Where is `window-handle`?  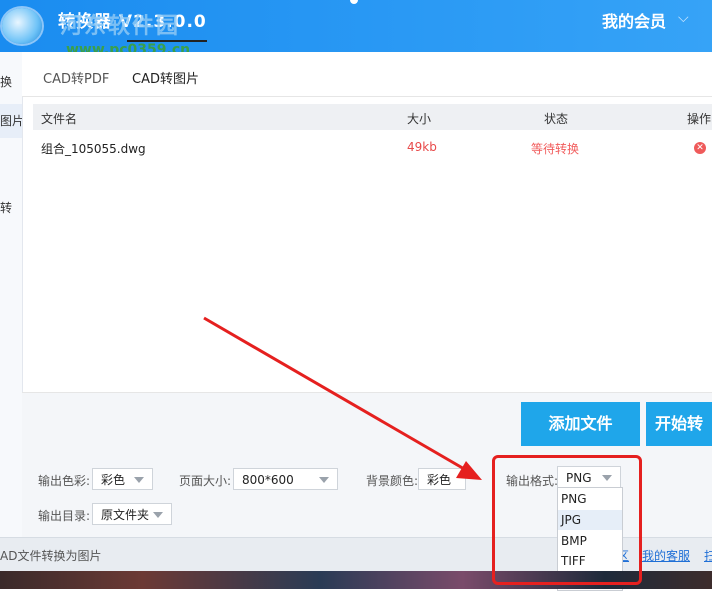
window-handle is located at coordinates (354, 2).